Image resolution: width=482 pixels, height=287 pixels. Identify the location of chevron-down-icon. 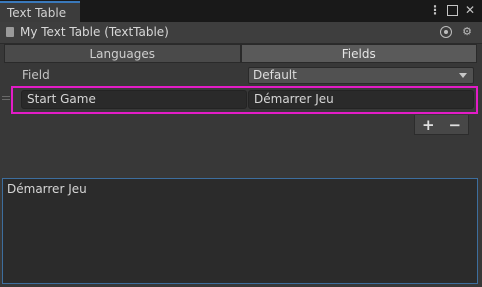
(463, 75).